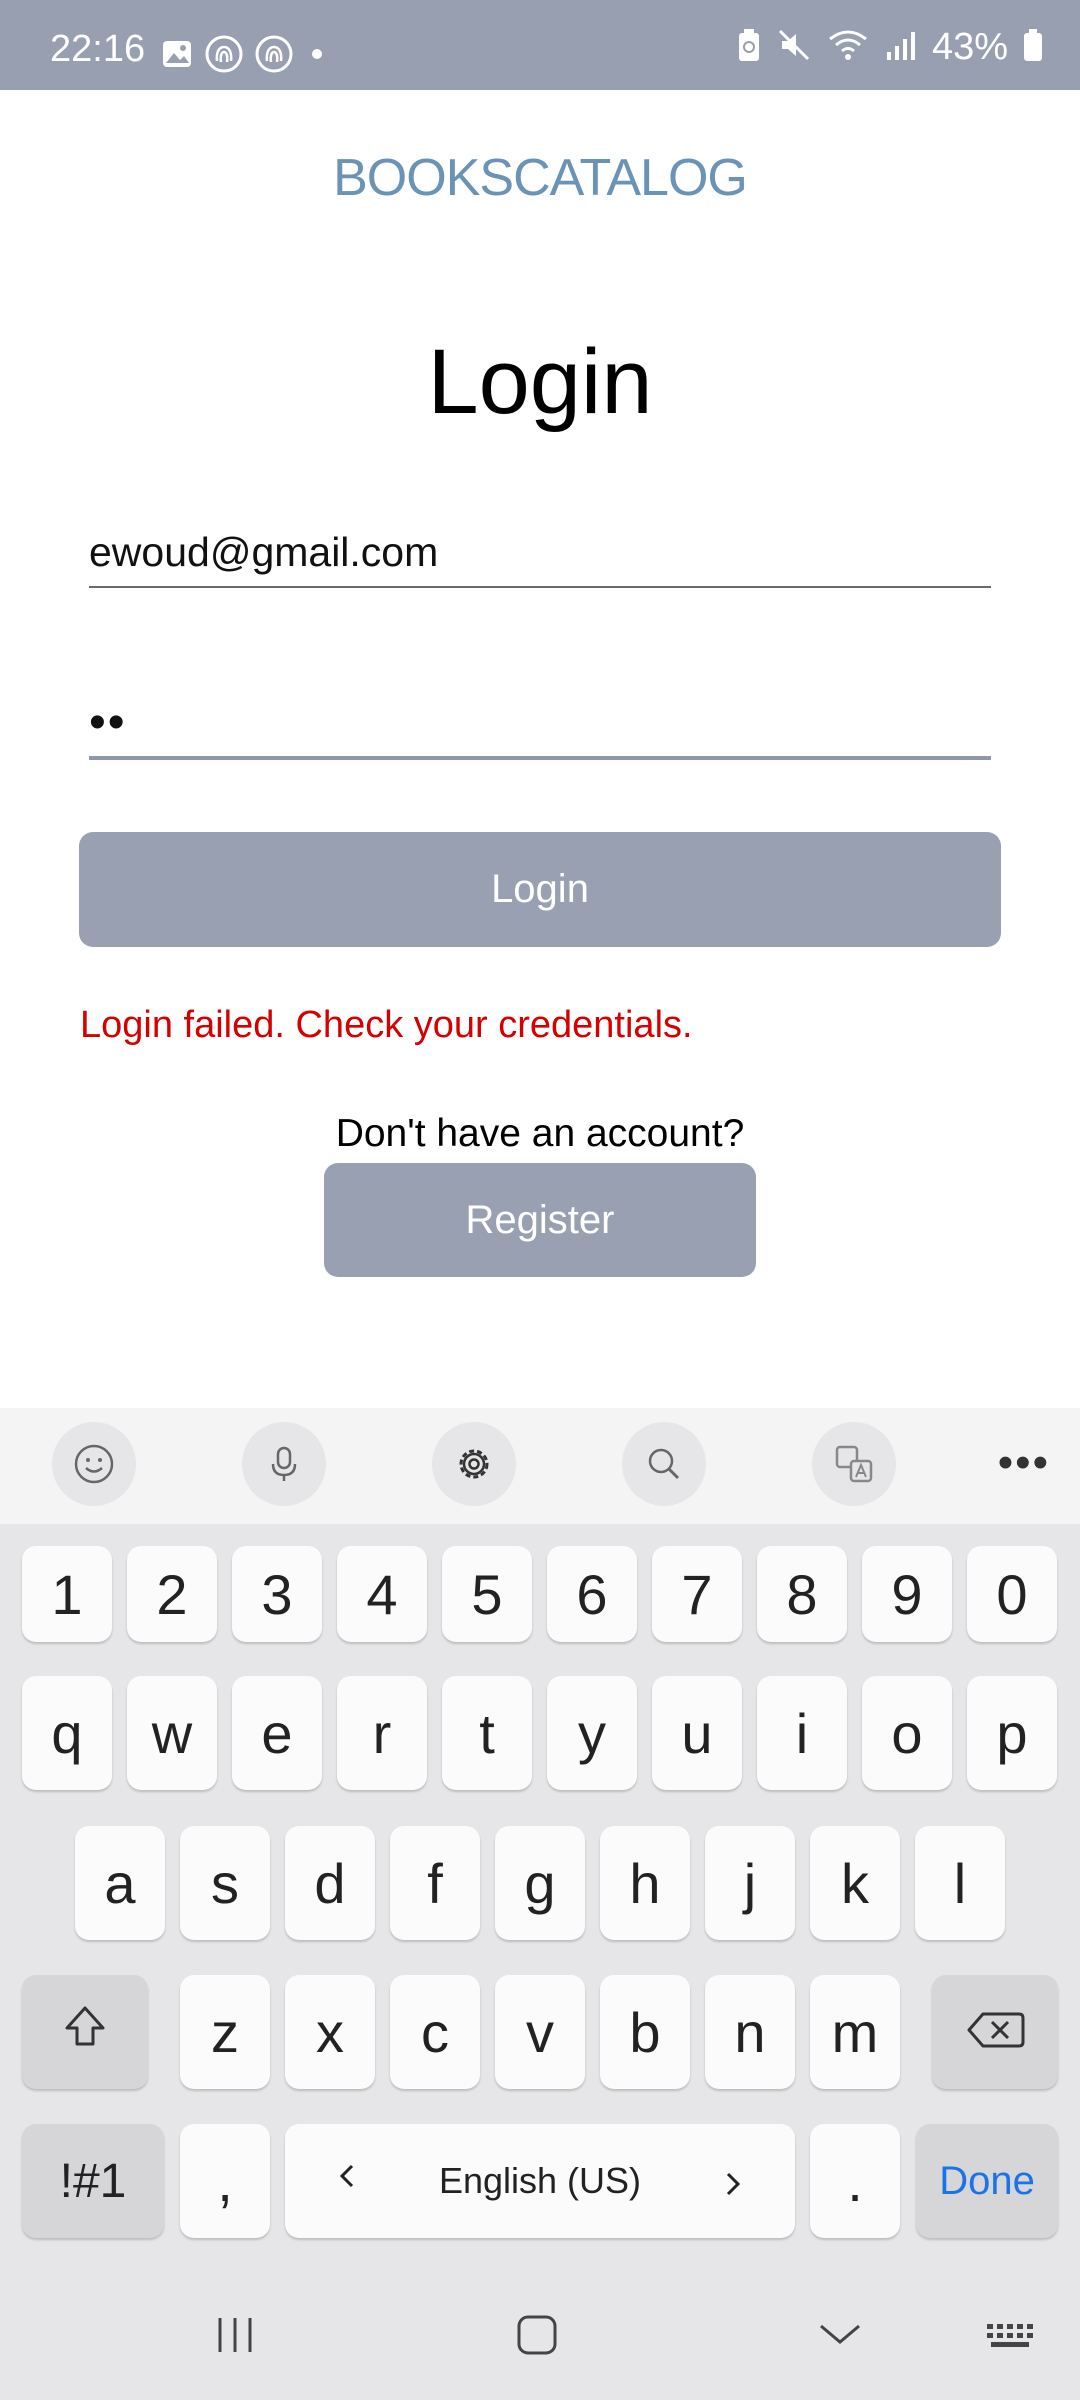 This screenshot has height=2400, width=1080. Describe the element at coordinates (802, 1733) in the screenshot. I see `key-i: i` at that location.